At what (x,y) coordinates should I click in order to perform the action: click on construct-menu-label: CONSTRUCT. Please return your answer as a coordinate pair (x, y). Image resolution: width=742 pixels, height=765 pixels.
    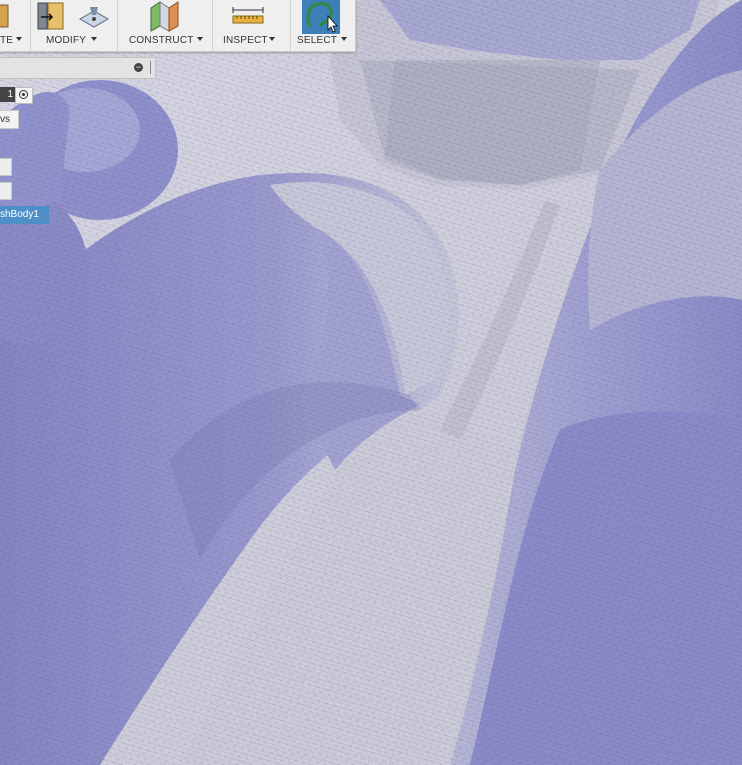
    Looking at the image, I should click on (161, 40).